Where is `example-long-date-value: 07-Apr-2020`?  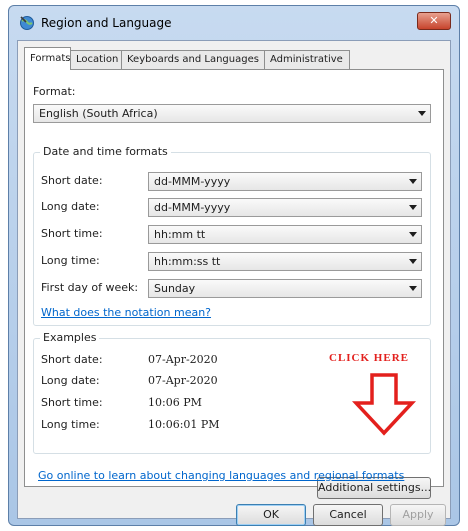
example-long-date-value: 07-Apr-2020 is located at coordinates (183, 380).